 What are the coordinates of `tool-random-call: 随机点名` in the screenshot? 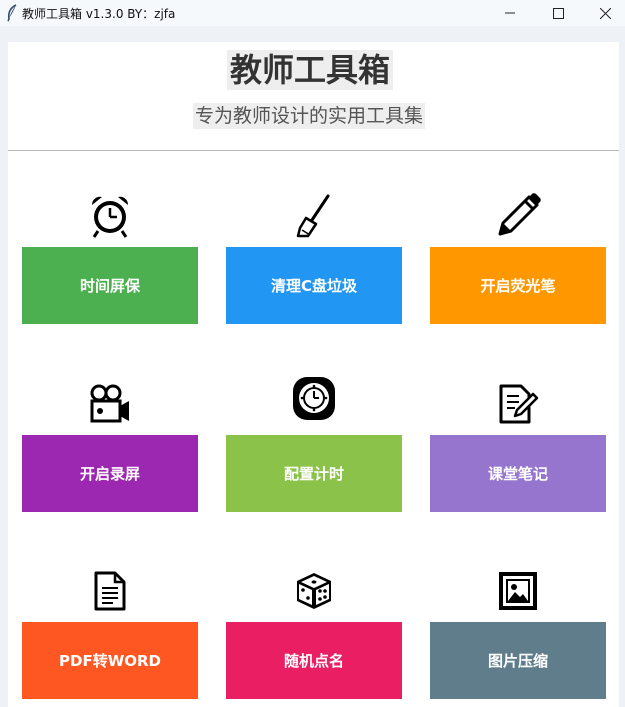 It's located at (314, 637).